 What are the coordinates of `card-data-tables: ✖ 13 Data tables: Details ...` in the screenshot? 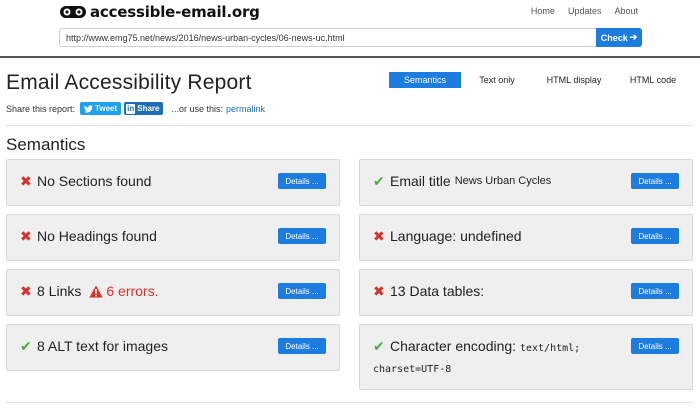 It's located at (526, 292).